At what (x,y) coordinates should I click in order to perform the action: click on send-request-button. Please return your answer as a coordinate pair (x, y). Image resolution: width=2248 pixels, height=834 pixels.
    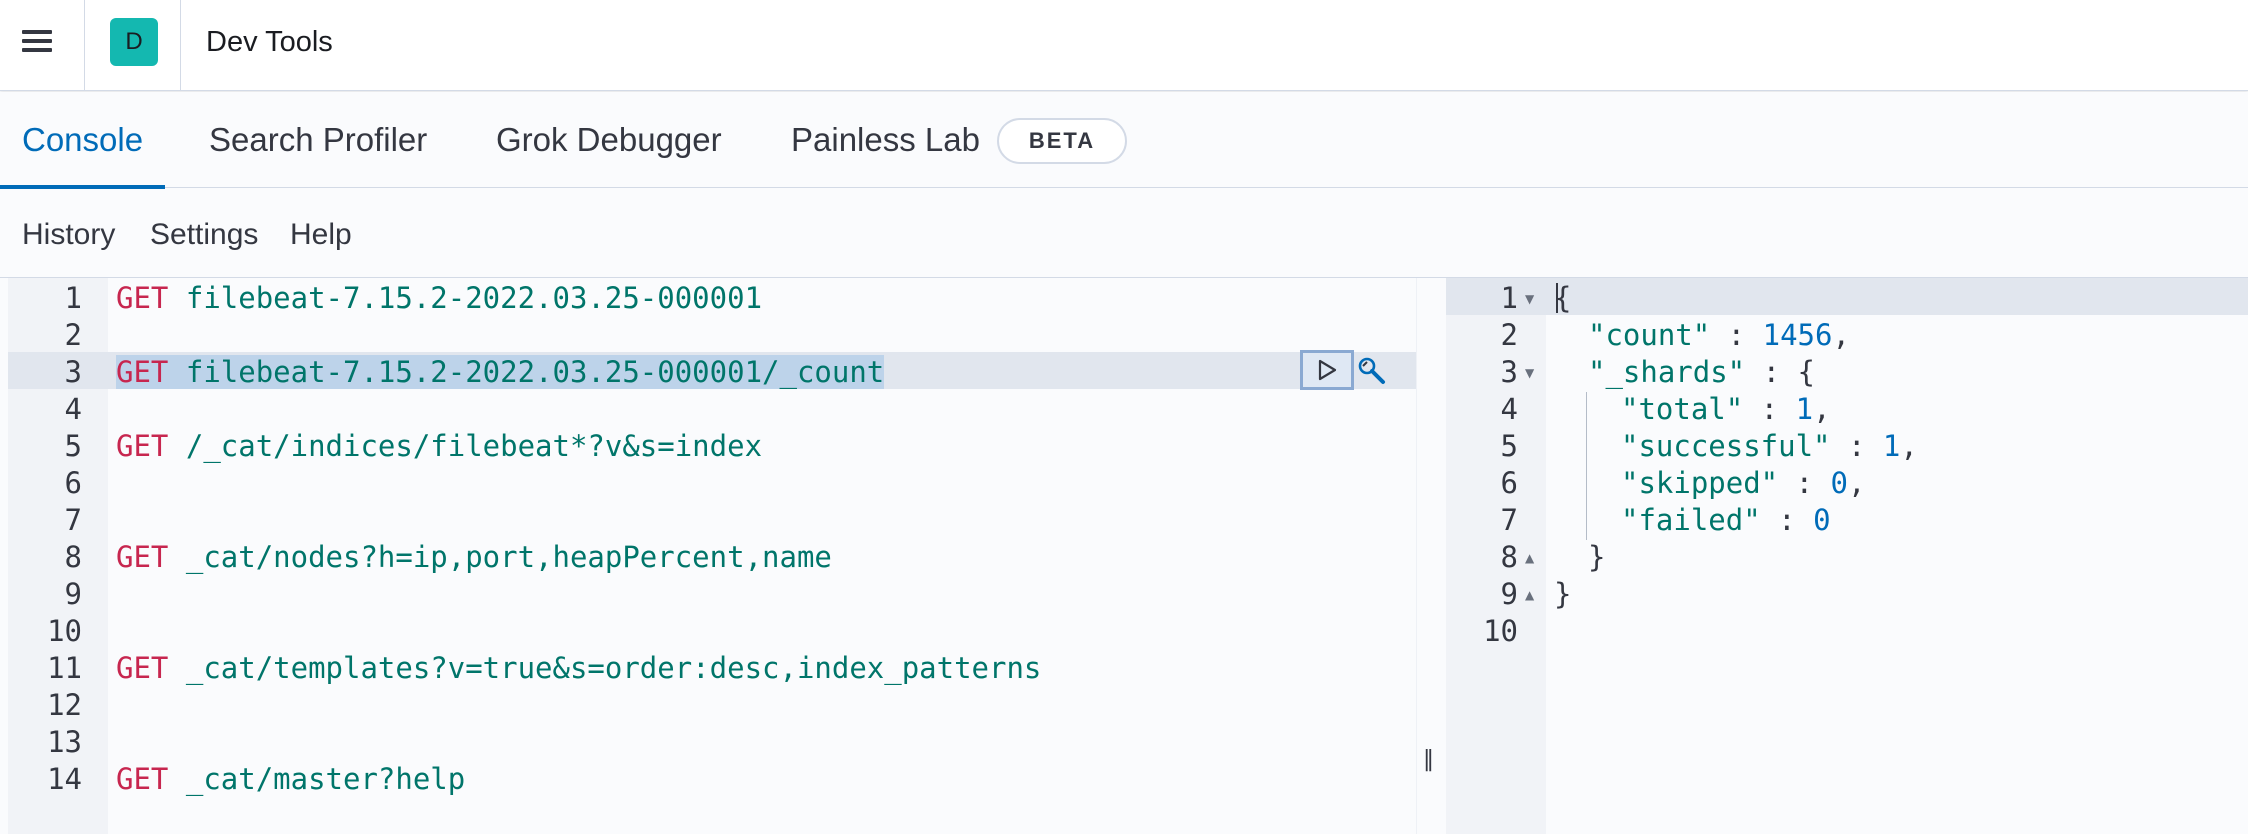
    Looking at the image, I should click on (1327, 370).